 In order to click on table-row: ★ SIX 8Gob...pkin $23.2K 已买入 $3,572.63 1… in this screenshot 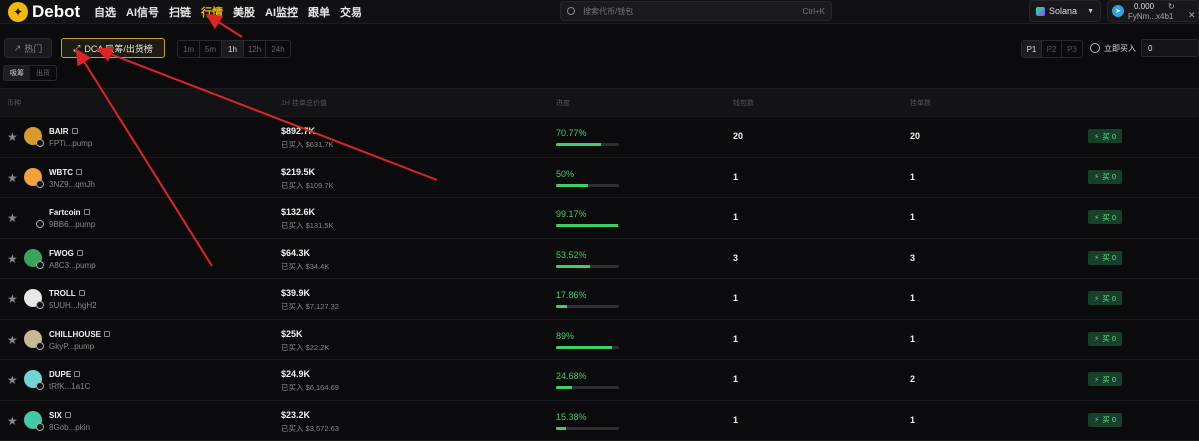, I will do `click(599, 421)`.